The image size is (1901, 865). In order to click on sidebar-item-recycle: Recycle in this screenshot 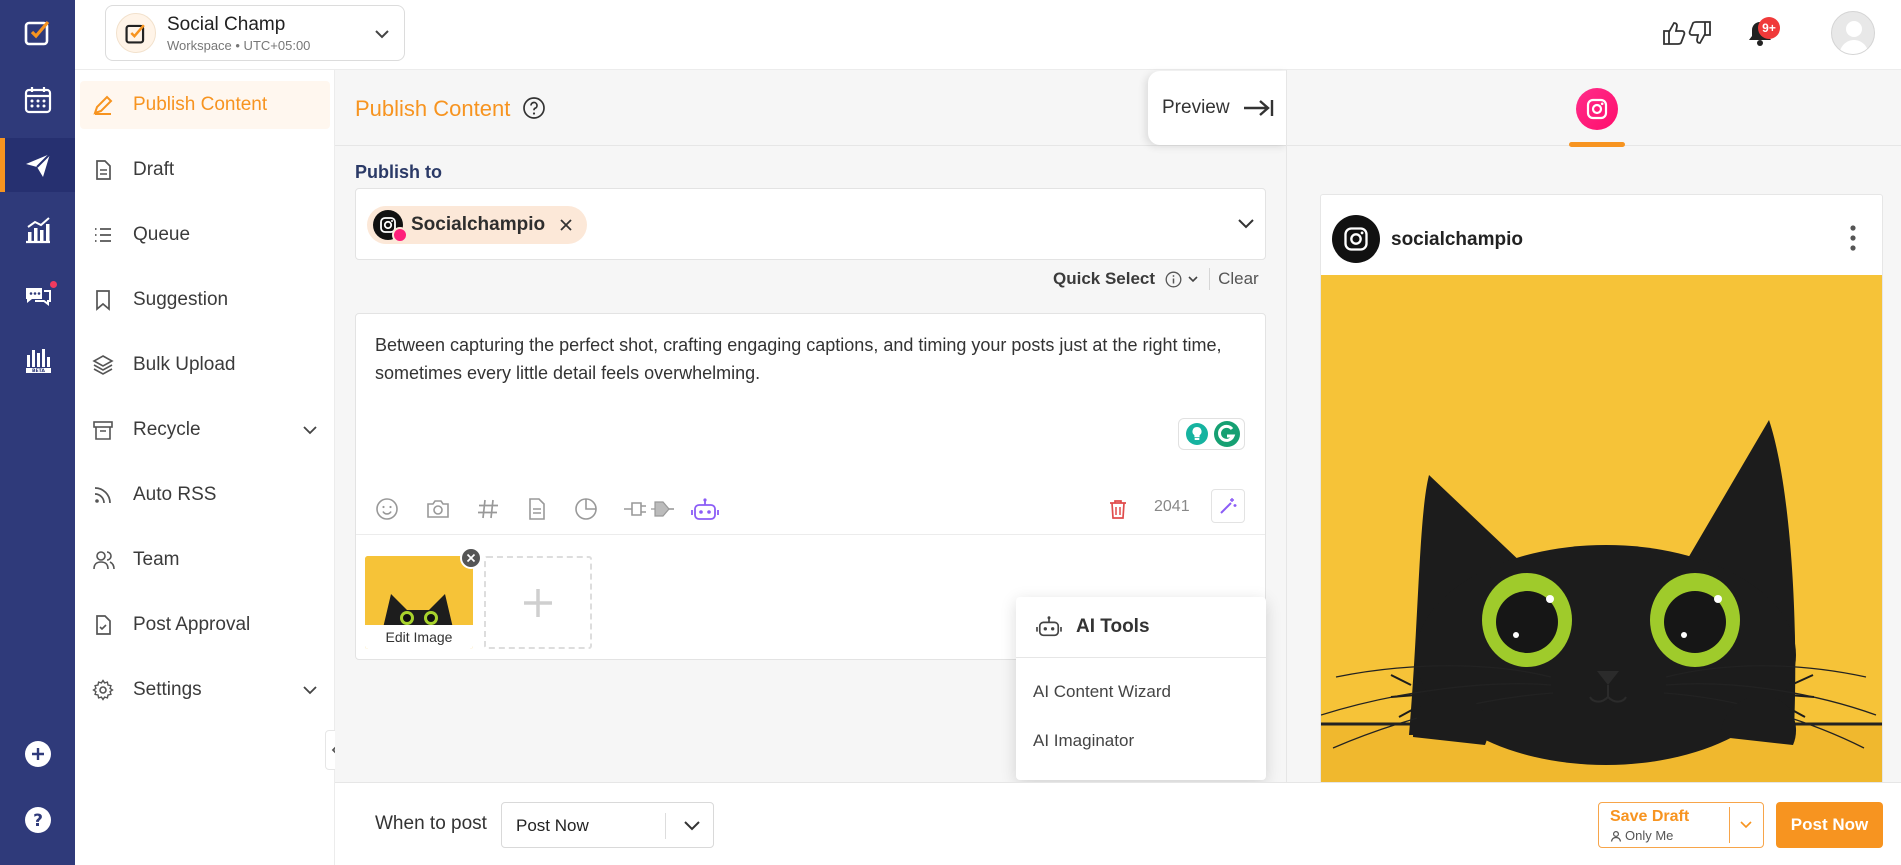, I will do `click(205, 430)`.